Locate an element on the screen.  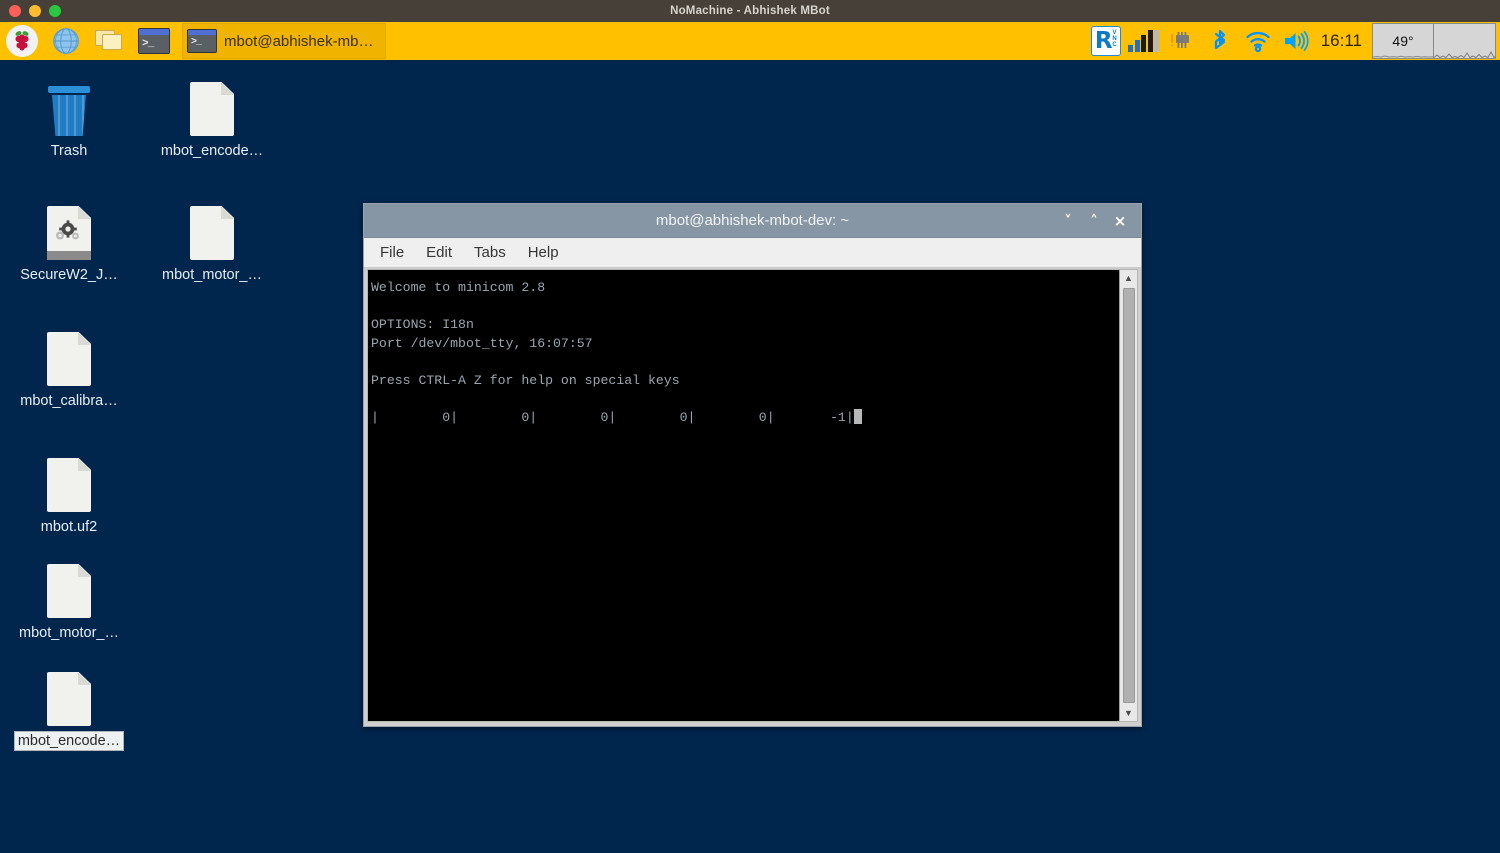
wifi-icon is located at coordinates (1258, 42).